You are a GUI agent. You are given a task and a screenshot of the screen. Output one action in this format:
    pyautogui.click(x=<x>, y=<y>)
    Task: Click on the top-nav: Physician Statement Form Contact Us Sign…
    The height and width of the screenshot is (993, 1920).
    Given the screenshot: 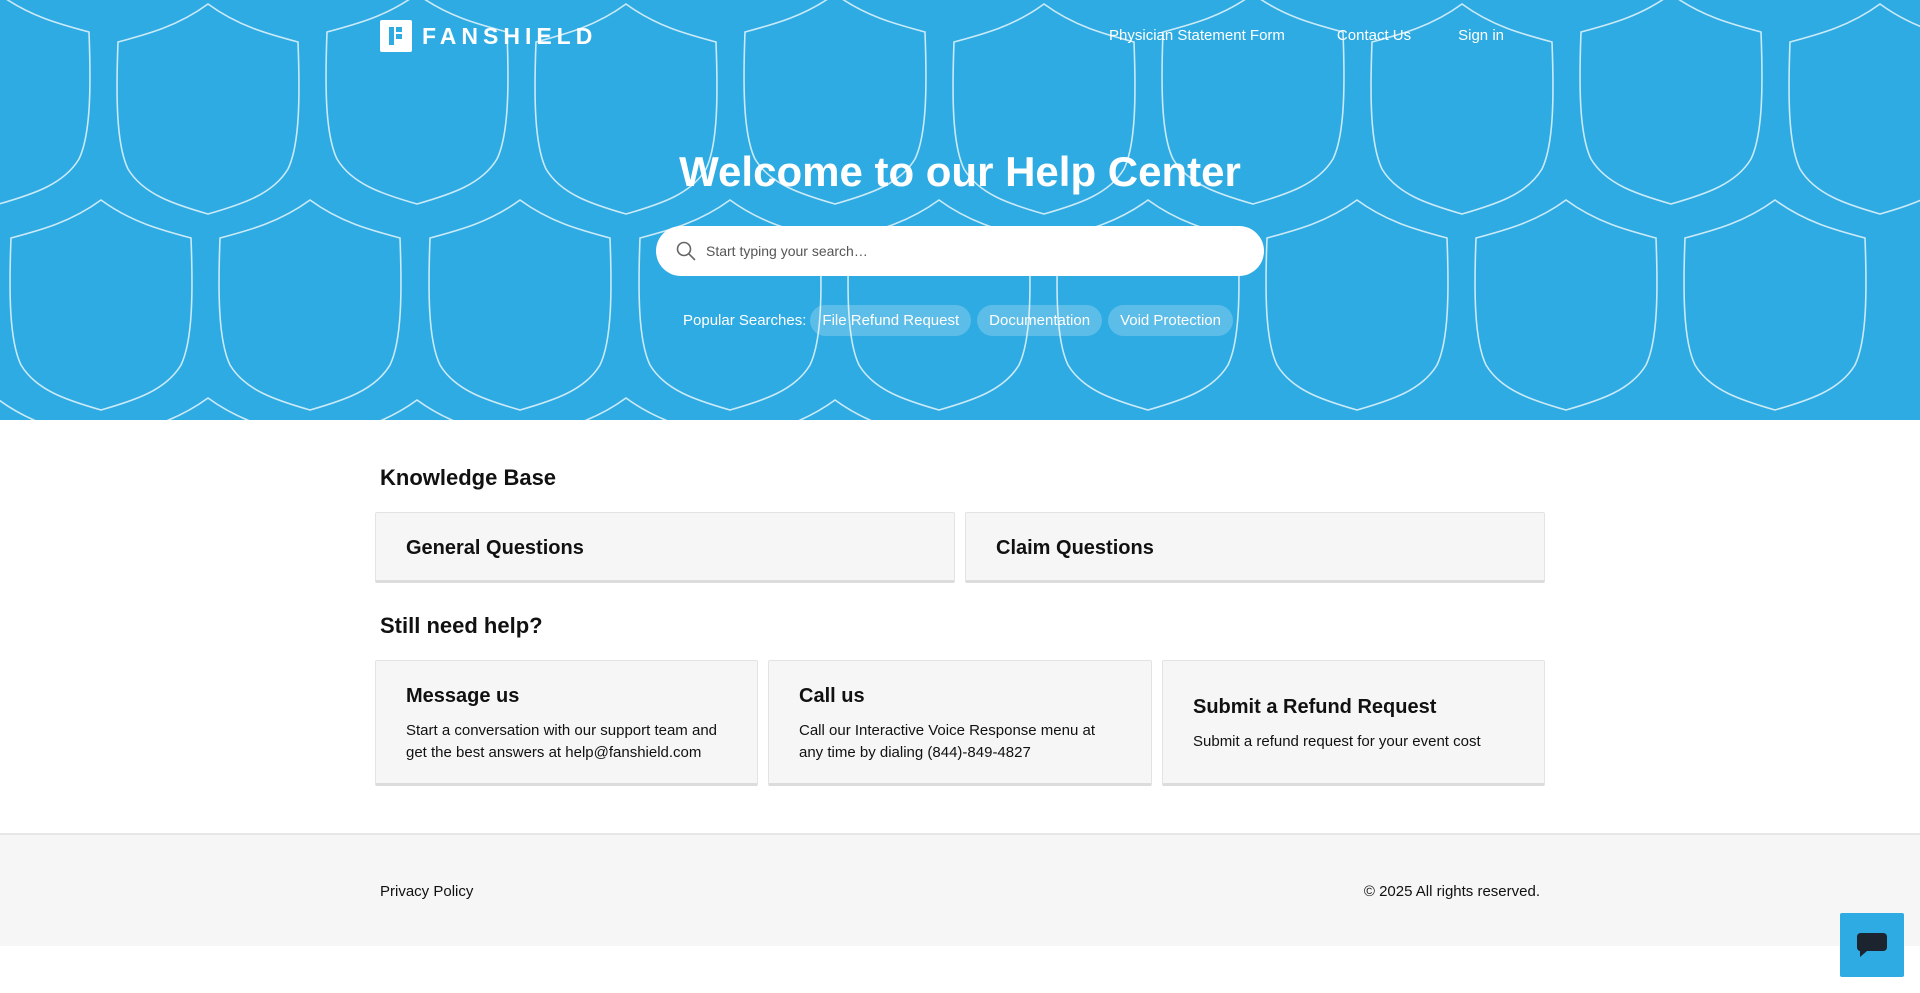 What is the action you would take?
    pyautogui.click(x=1306, y=36)
    